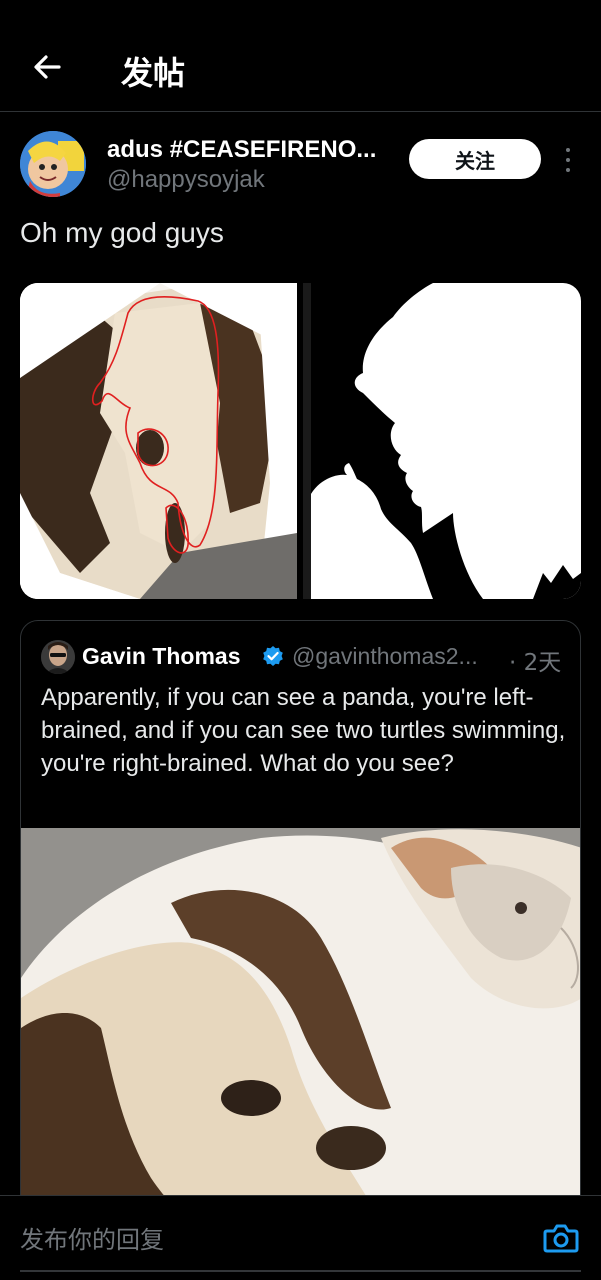 The height and width of the screenshot is (1280, 601). I want to click on camera-button, so click(561, 1238).